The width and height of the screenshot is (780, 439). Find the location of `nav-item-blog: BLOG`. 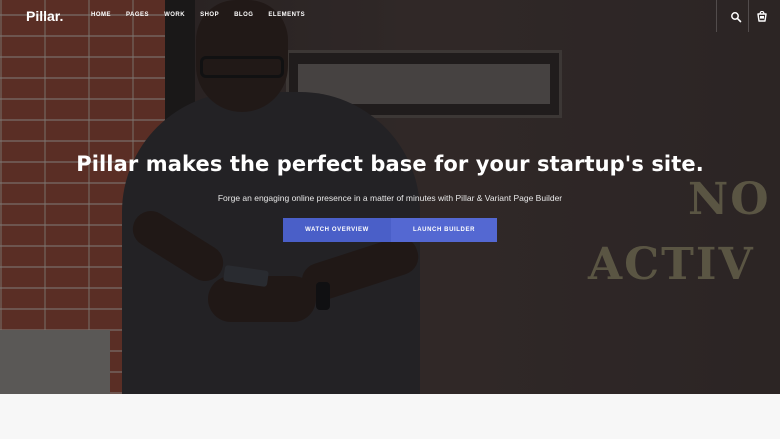

nav-item-blog: BLOG is located at coordinates (243, 15).